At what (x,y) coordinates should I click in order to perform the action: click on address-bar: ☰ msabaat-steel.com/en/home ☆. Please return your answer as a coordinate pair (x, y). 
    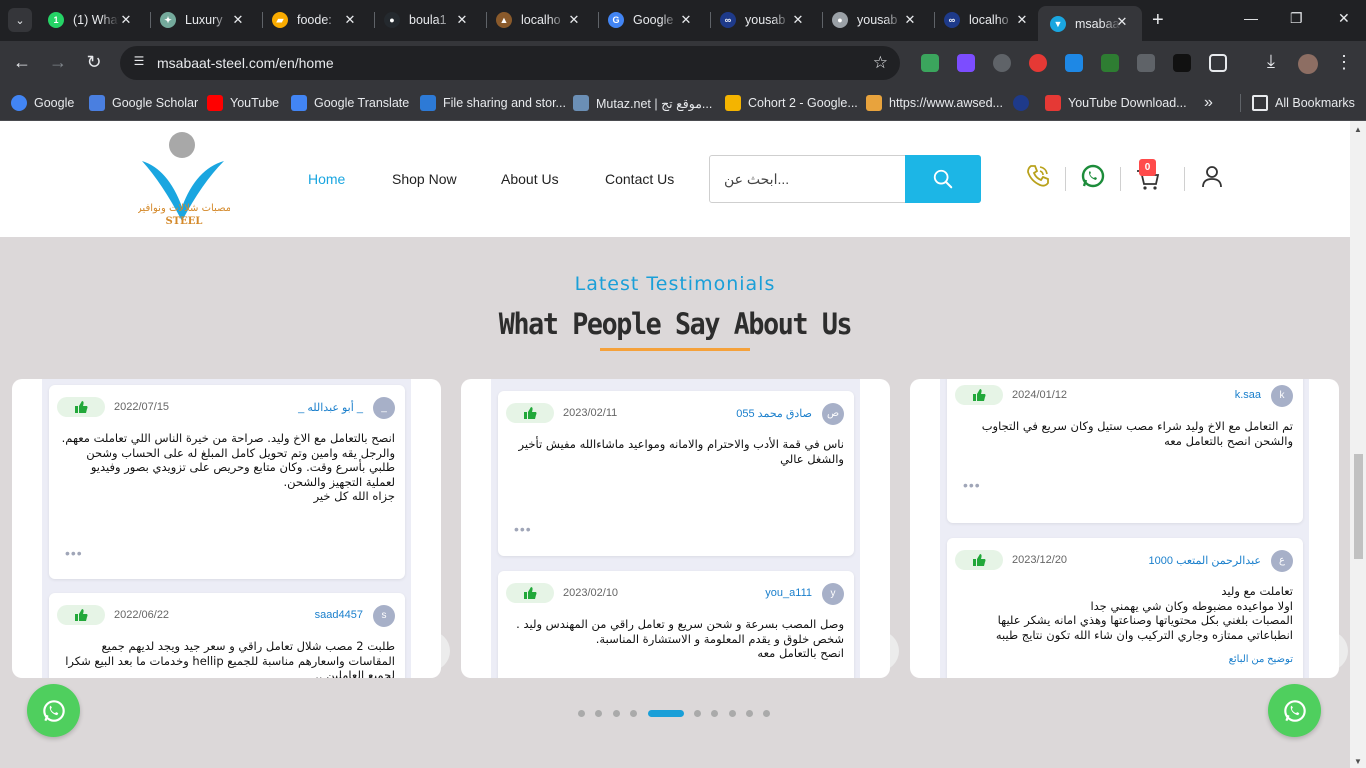
    Looking at the image, I should click on (510, 63).